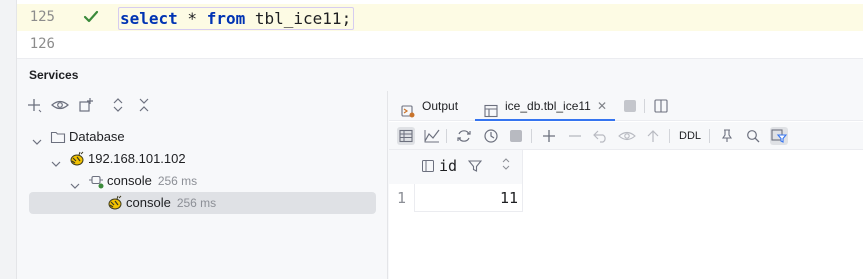 The width and height of the screenshot is (863, 279). What do you see at coordinates (97, 136) in the screenshot?
I see `tree-item-label: Database` at bounding box center [97, 136].